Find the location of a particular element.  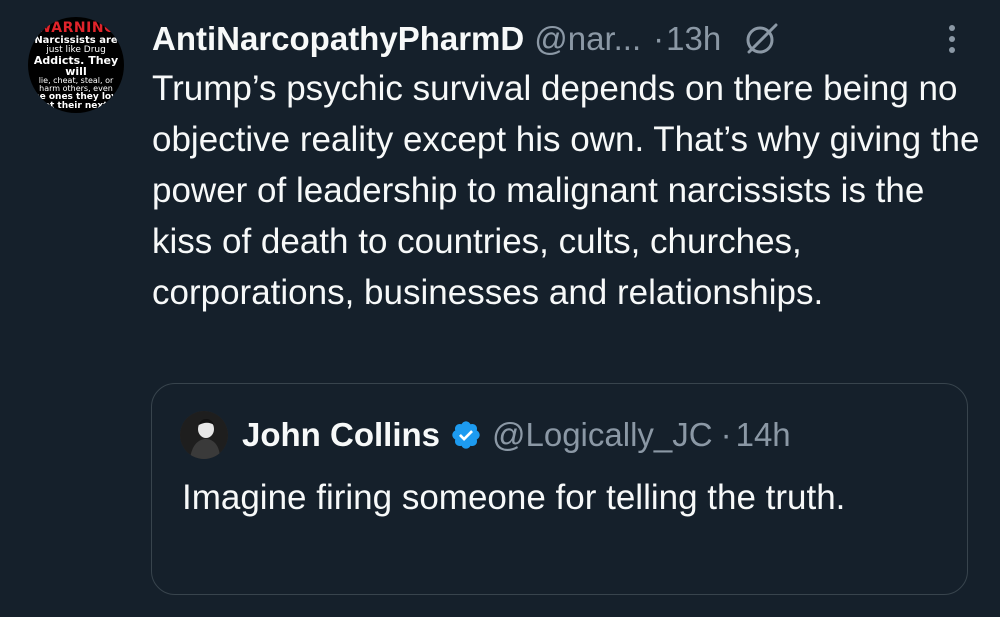

author-display-name: AntiNarcopathyPharmD is located at coordinates (338, 39).